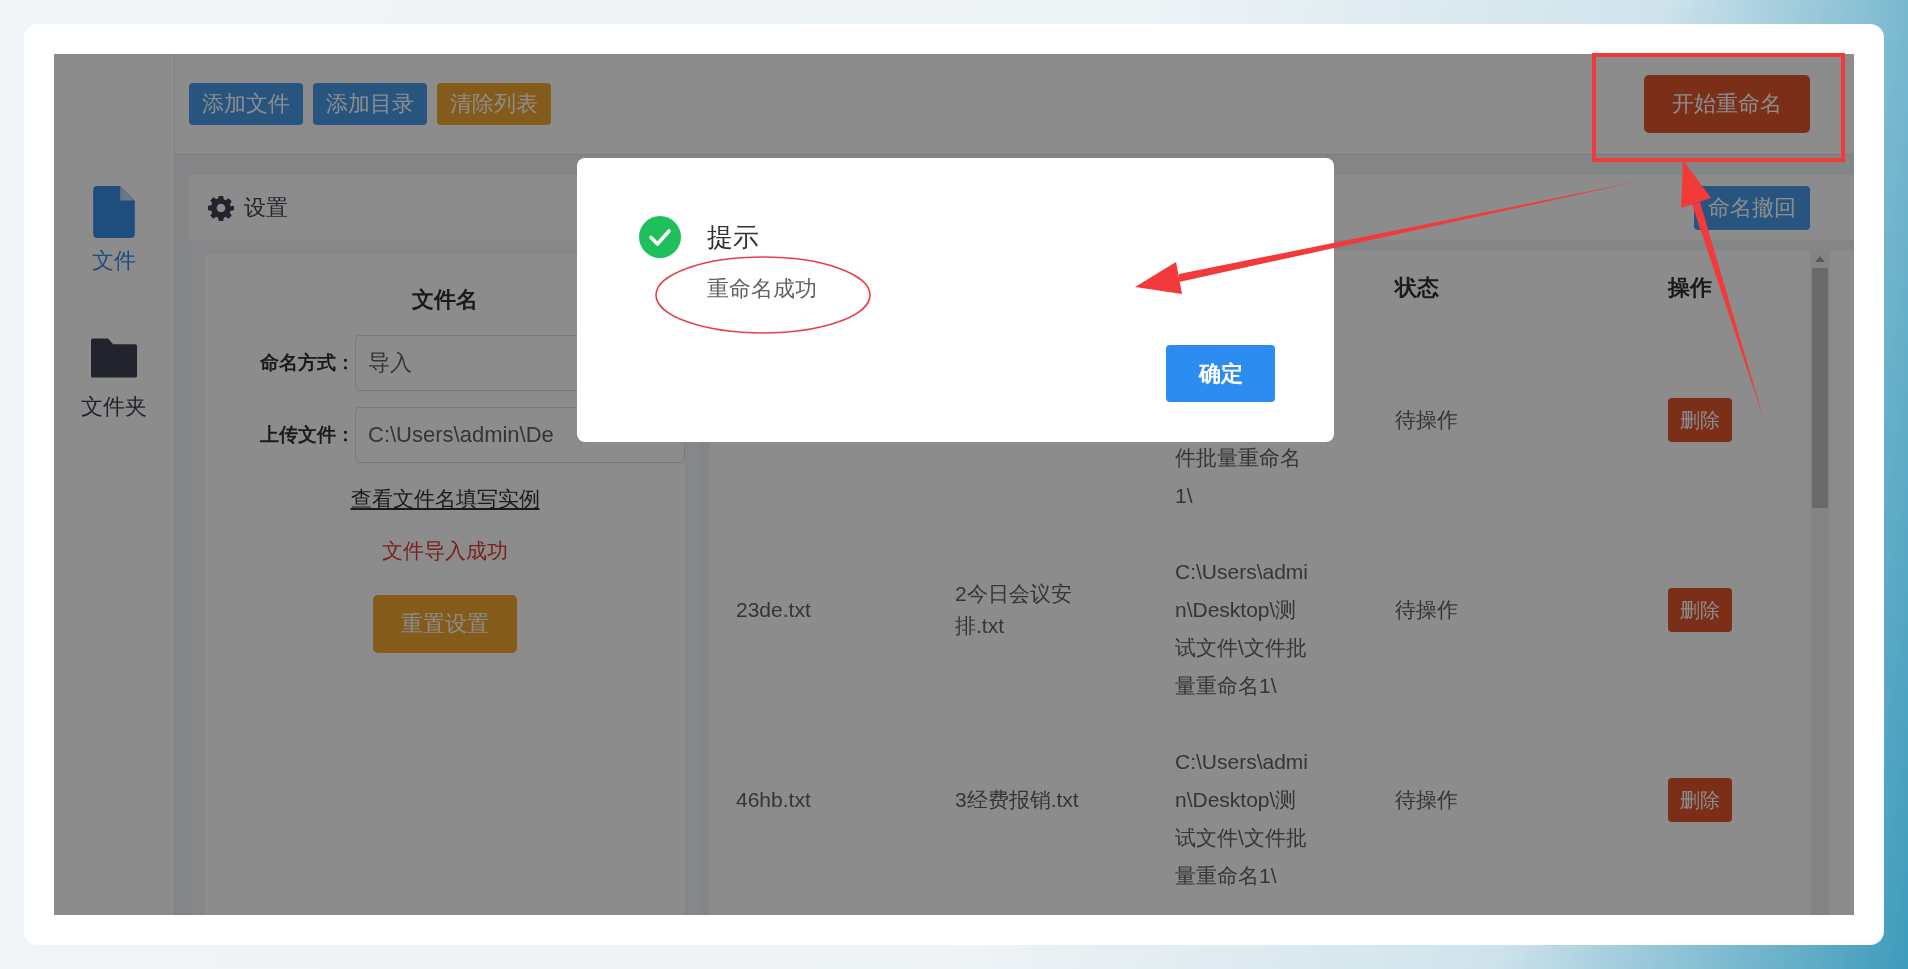  What do you see at coordinates (445, 624) in the screenshot?
I see `reset-button: 重置设置` at bounding box center [445, 624].